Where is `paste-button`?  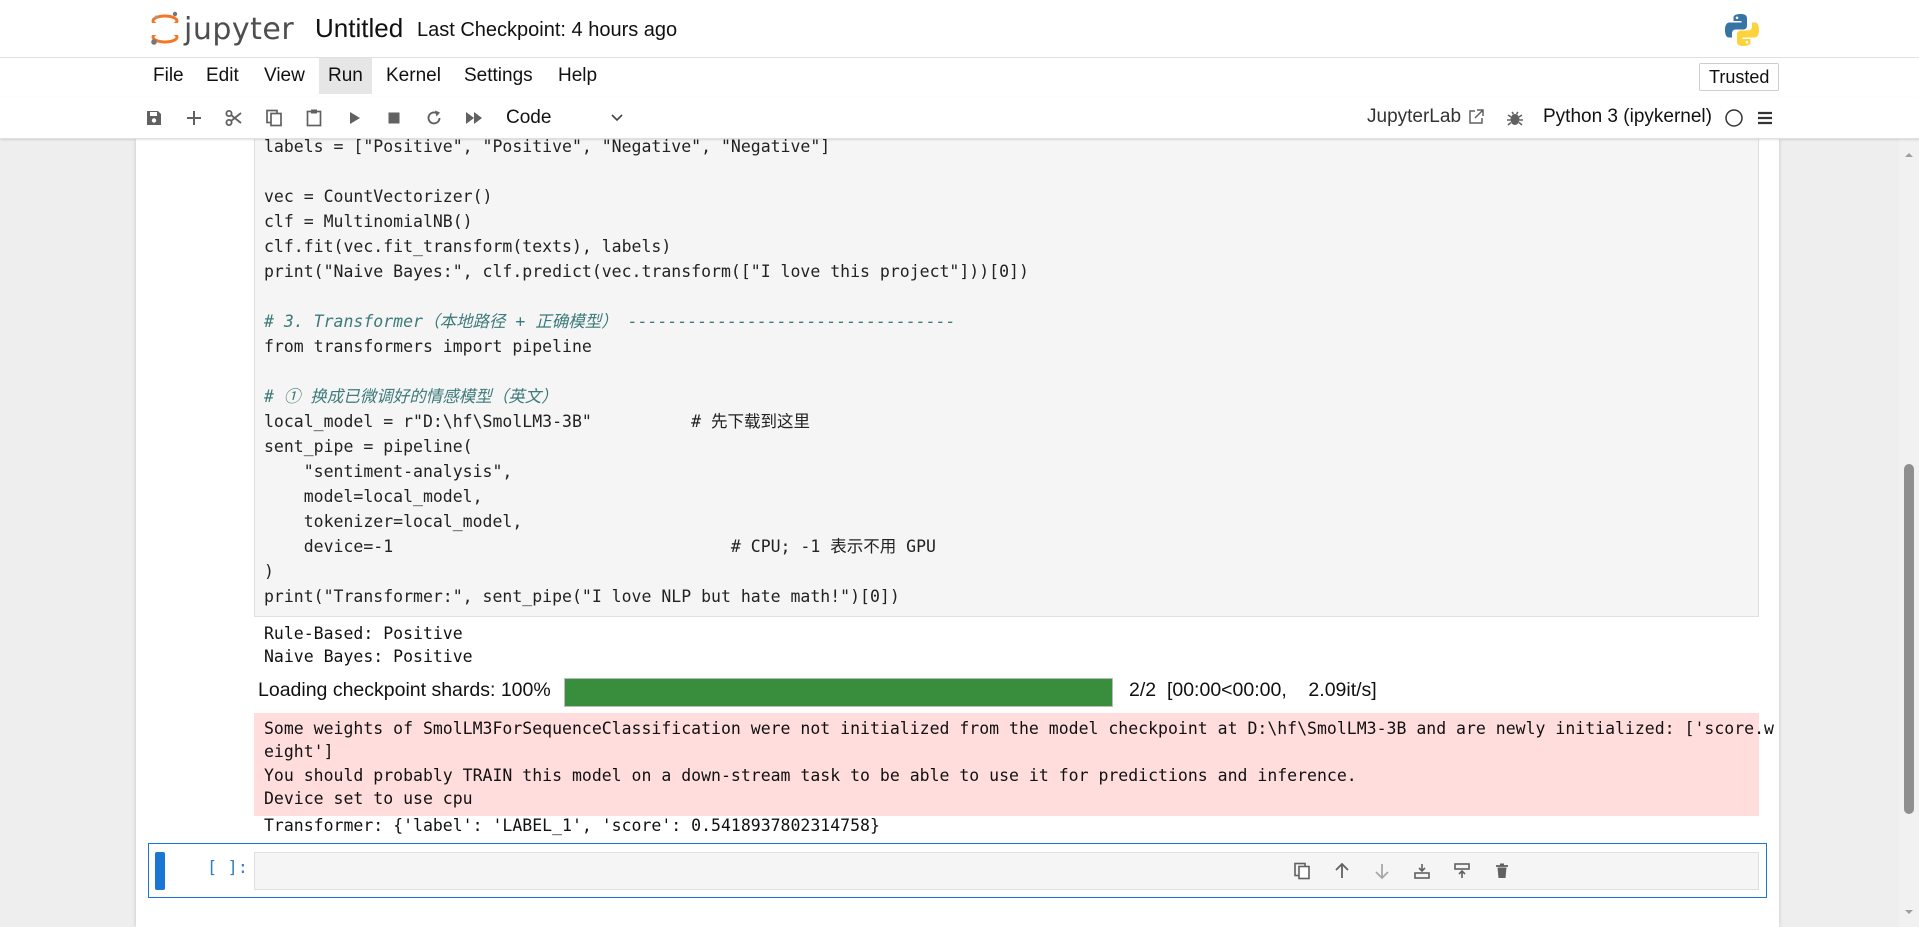 paste-button is located at coordinates (314, 118).